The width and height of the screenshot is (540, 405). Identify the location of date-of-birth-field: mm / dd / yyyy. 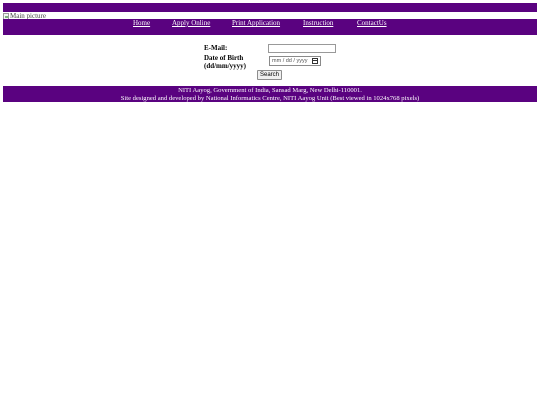
(295, 61).